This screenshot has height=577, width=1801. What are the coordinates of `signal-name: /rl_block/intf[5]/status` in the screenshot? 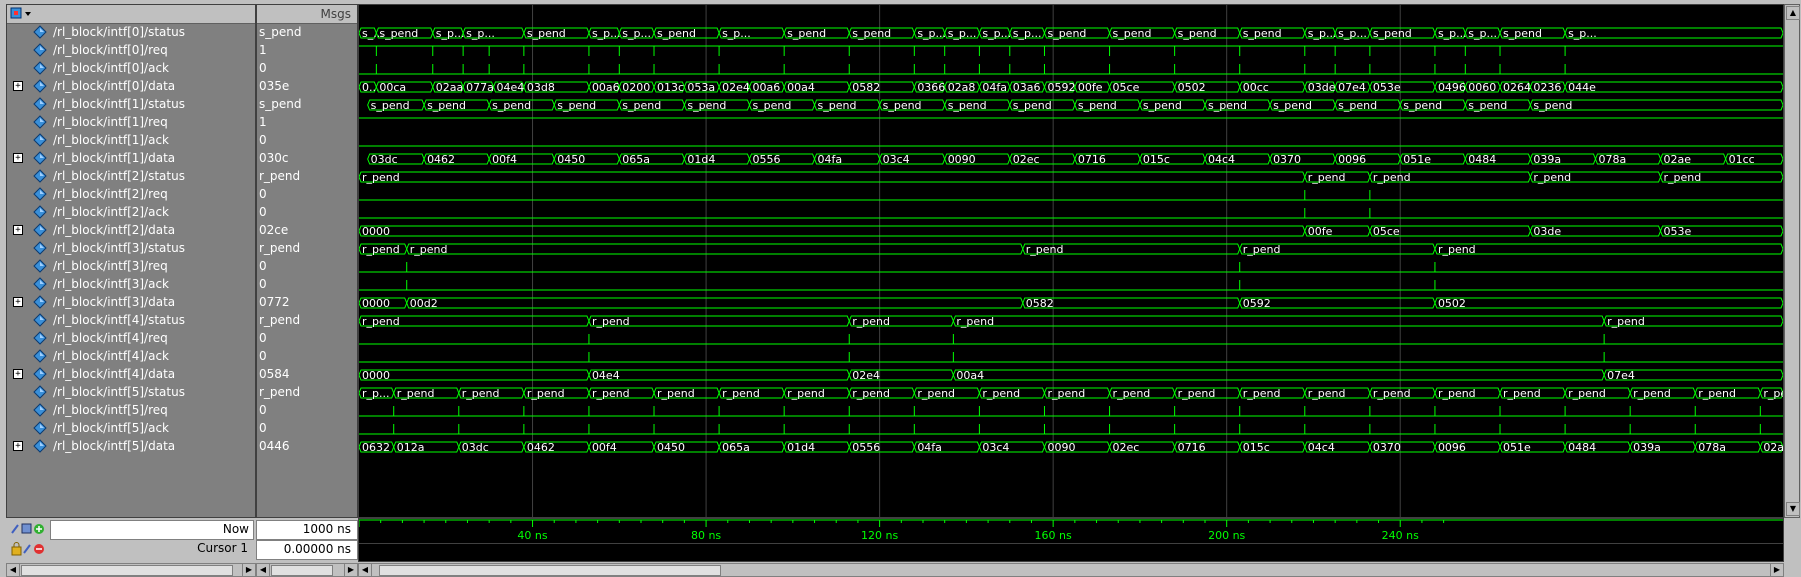 It's located at (119, 392).